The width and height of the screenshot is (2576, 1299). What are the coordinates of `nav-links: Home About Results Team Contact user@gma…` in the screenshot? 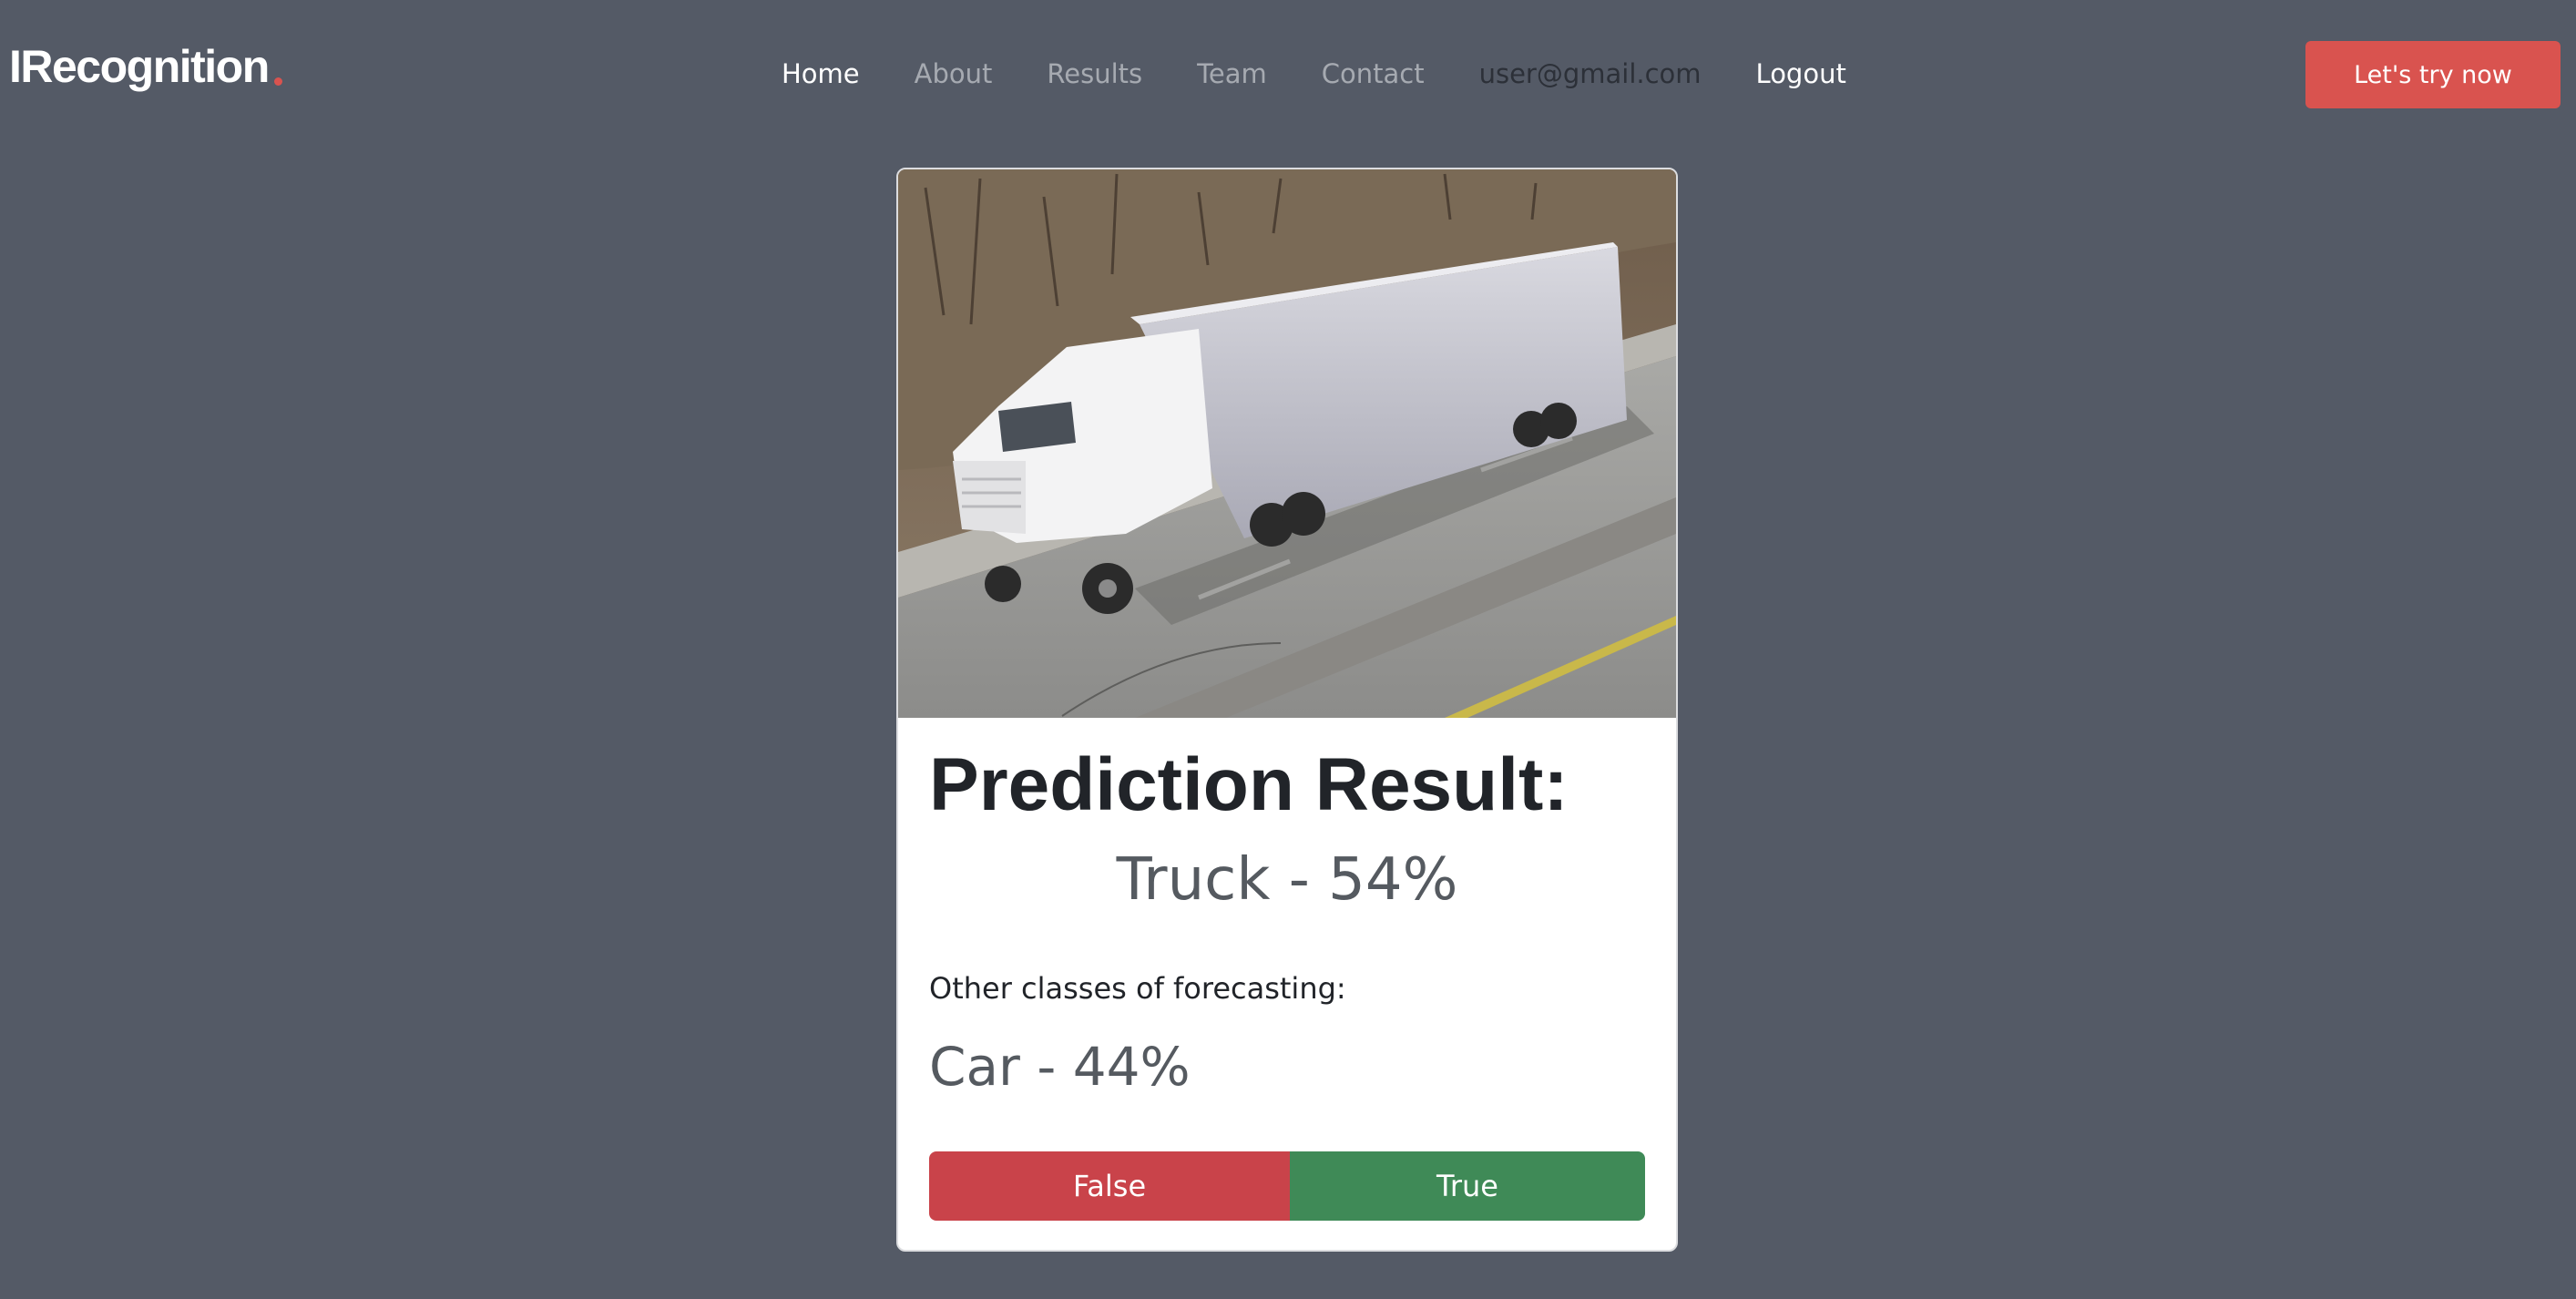 It's located at (1314, 74).